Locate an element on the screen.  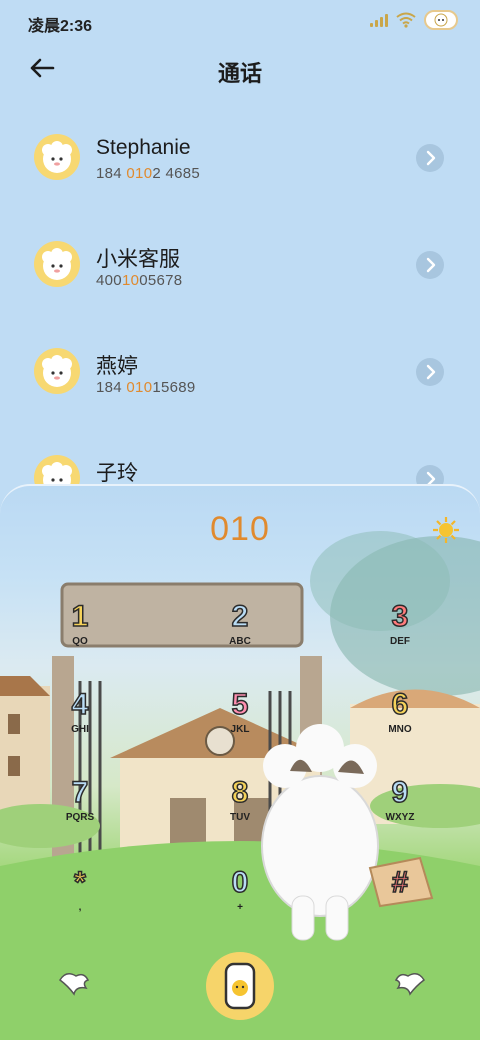
battery-icon is located at coordinates (441, 20).